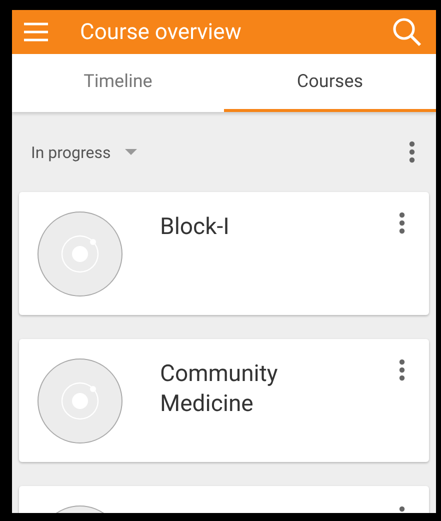 Image resolution: width=441 pixels, height=521 pixels. Describe the element at coordinates (235, 227) in the screenshot. I see `course-title: Block-I` at that location.